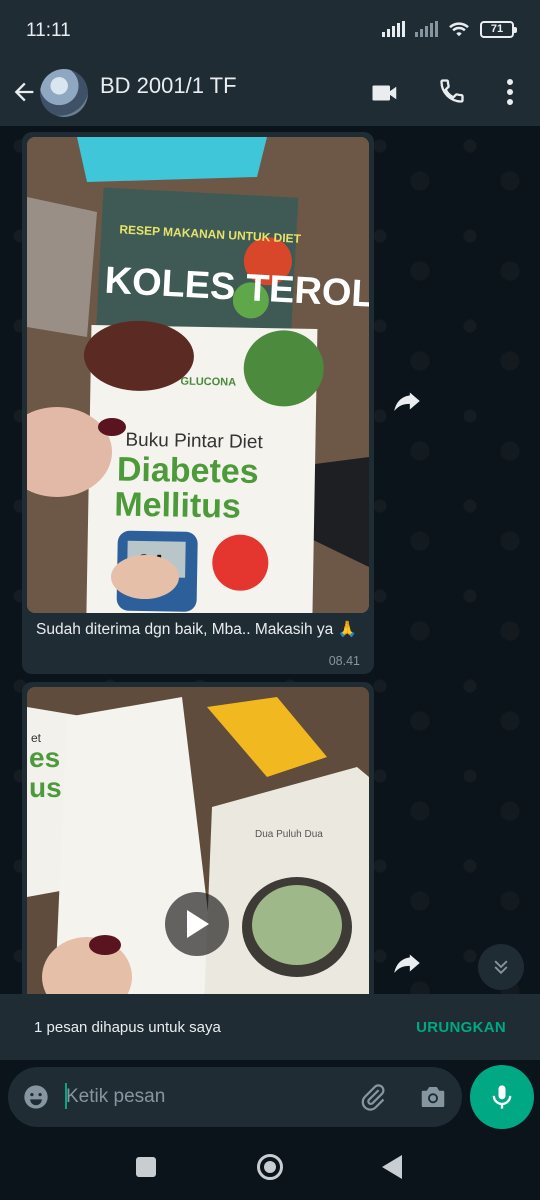 This screenshot has width=540, height=1200. I want to click on home-button, so click(270, 1167).